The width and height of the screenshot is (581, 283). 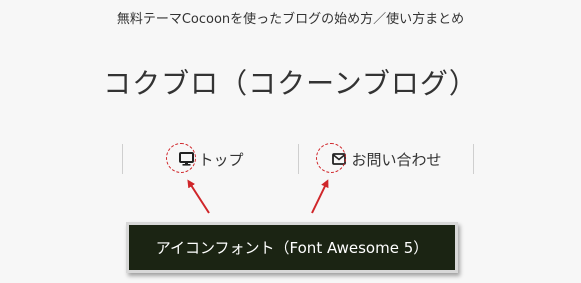 I want to click on annotation-callout: アイコンフォント（Font Awesome 5）, so click(x=292, y=247).